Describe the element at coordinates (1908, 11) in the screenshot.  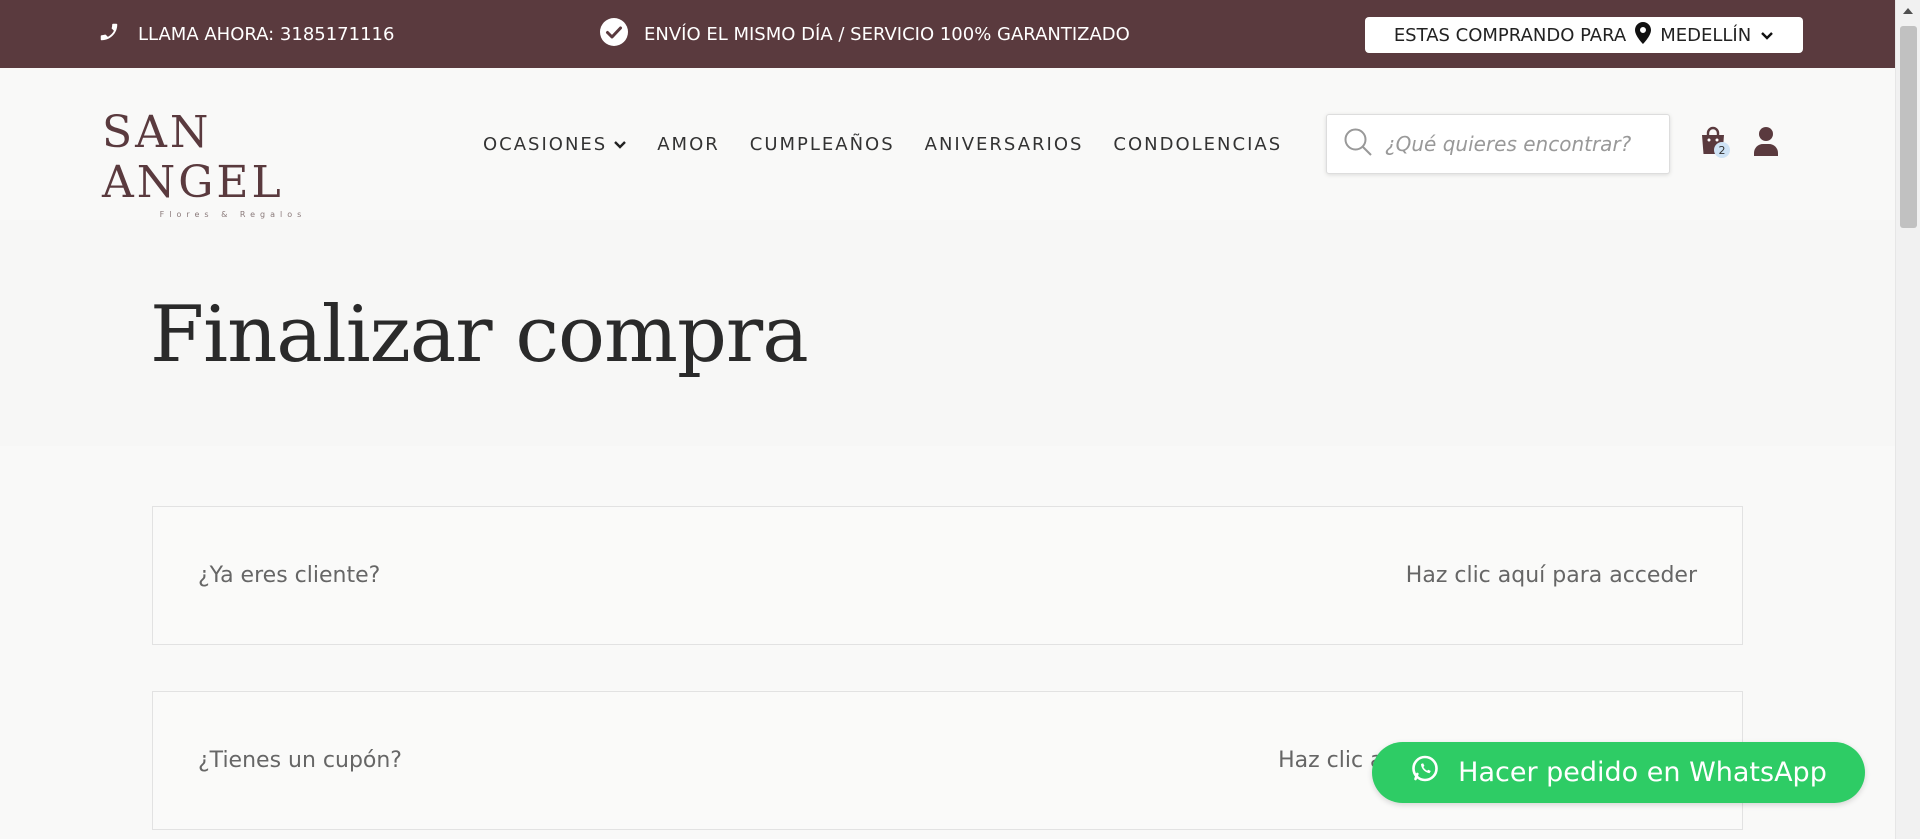
I see `scroll-up-icon` at that location.